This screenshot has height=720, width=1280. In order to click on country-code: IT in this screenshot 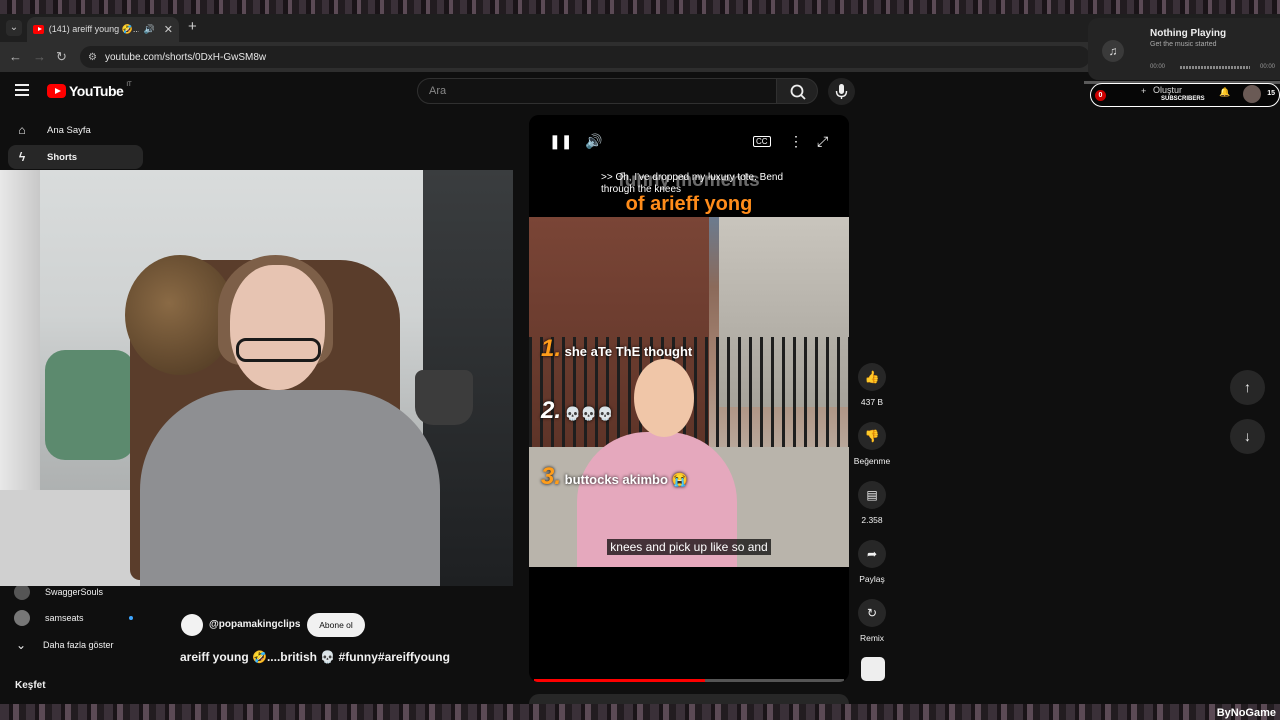, I will do `click(129, 85)`.